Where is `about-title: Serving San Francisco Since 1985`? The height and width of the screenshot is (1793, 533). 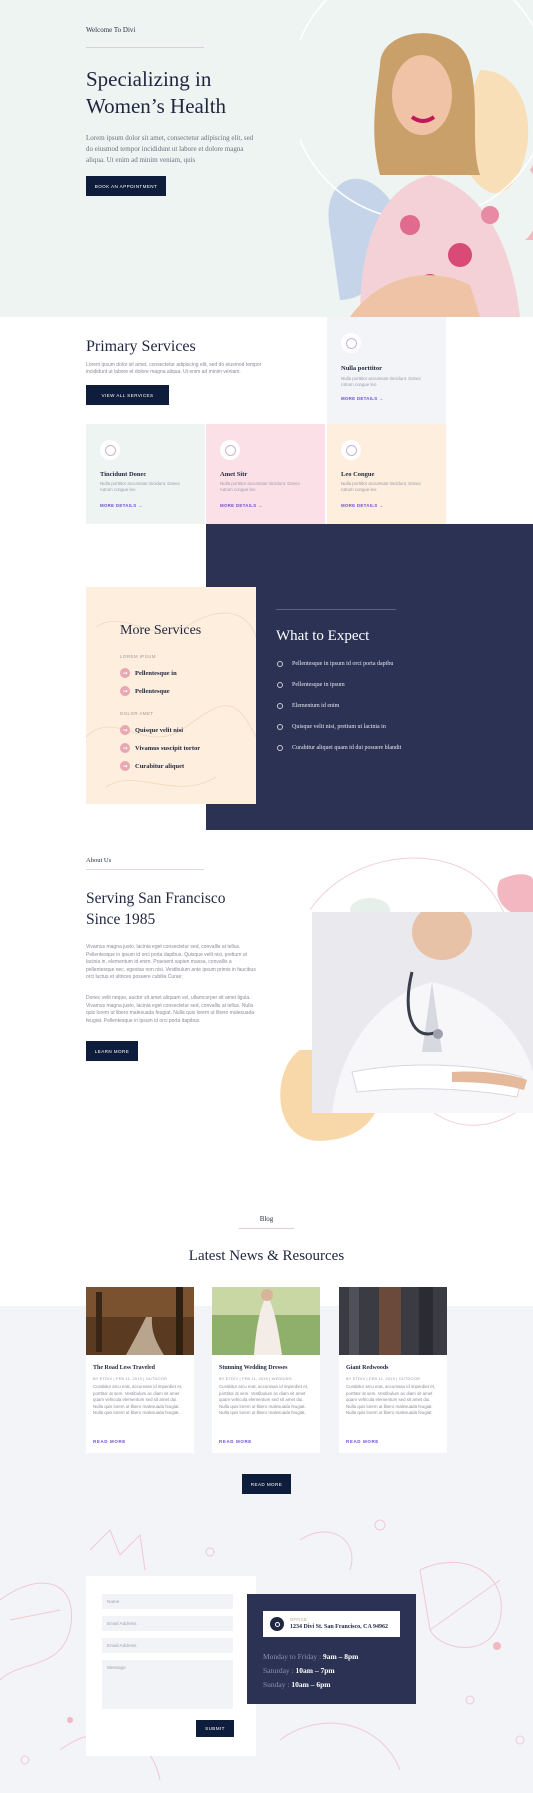 about-title: Serving San Francisco Since 1985 is located at coordinates (156, 909).